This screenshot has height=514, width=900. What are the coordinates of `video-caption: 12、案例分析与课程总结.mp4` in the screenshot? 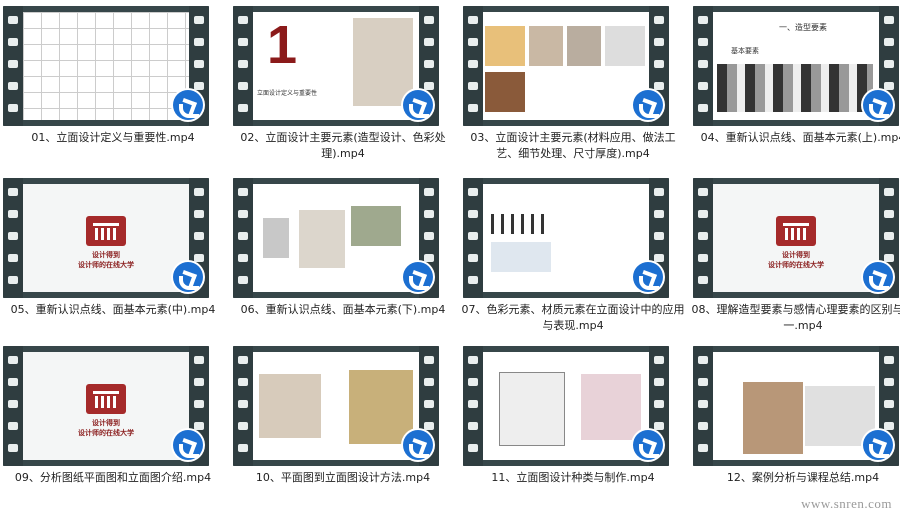 It's located at (795, 478).